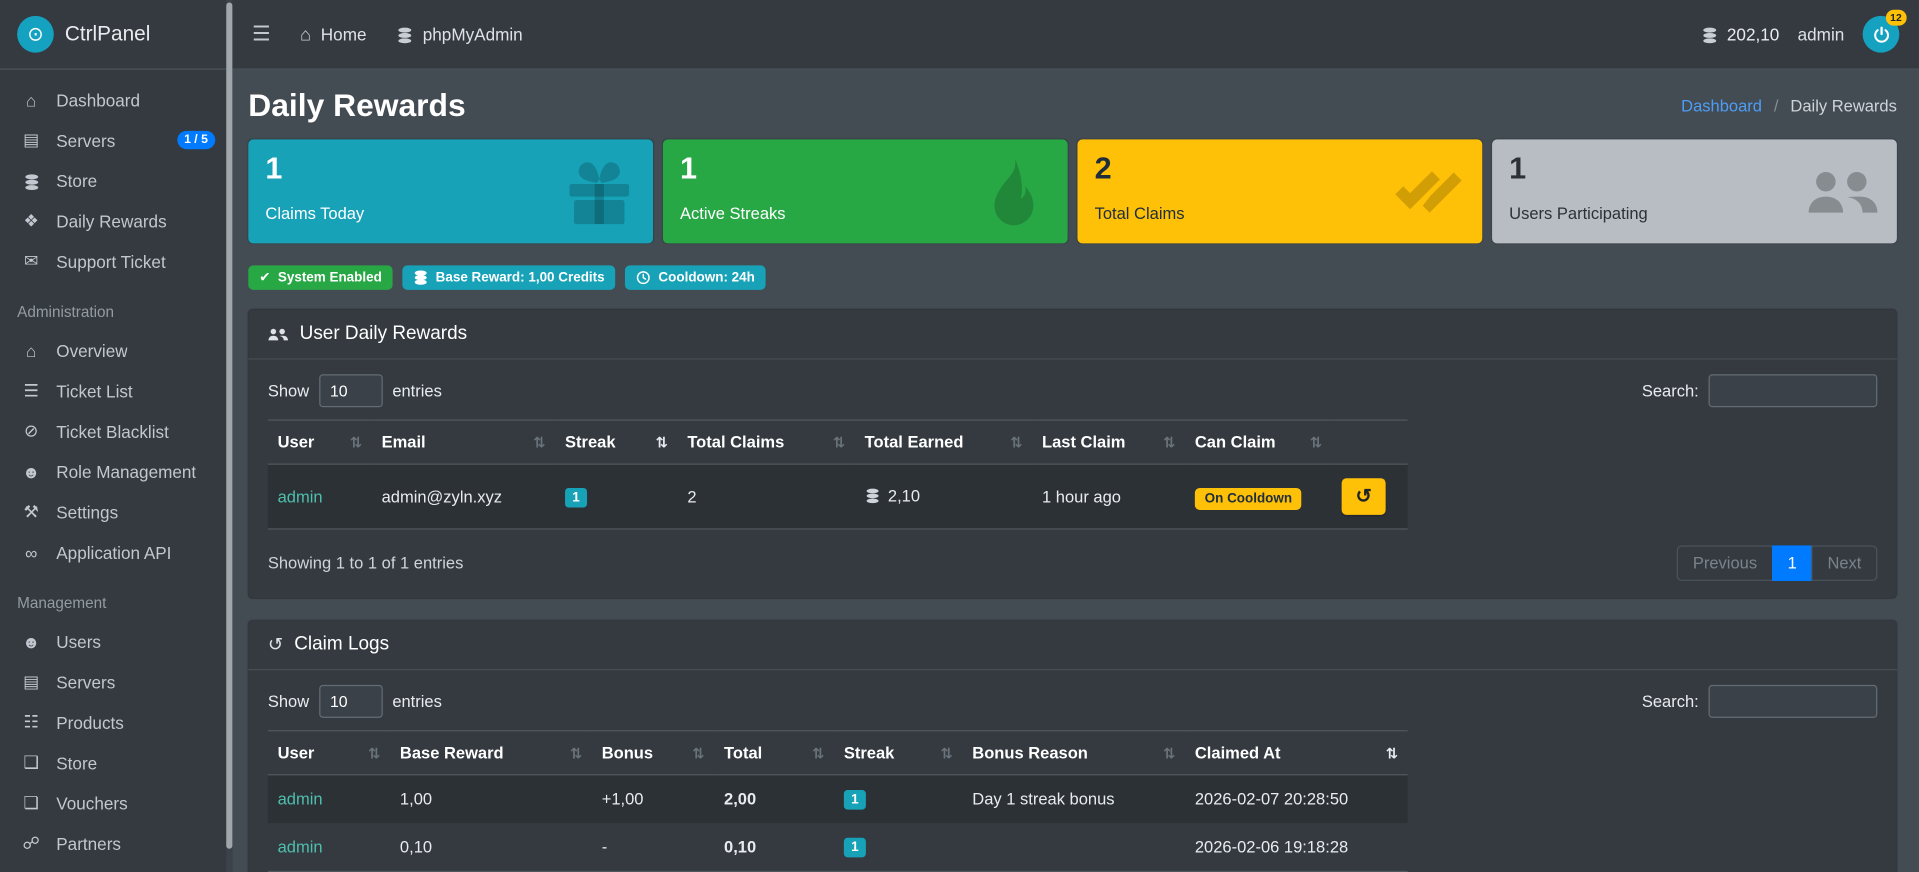 This screenshot has height=872, width=1919. I want to click on column-header-total: Total ⇅, so click(774, 753).